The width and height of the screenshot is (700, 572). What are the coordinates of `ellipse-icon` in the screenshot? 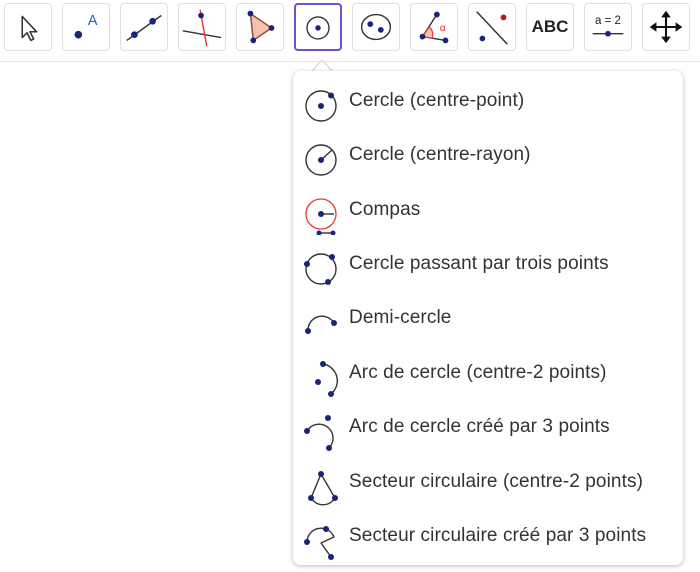 It's located at (376, 27).